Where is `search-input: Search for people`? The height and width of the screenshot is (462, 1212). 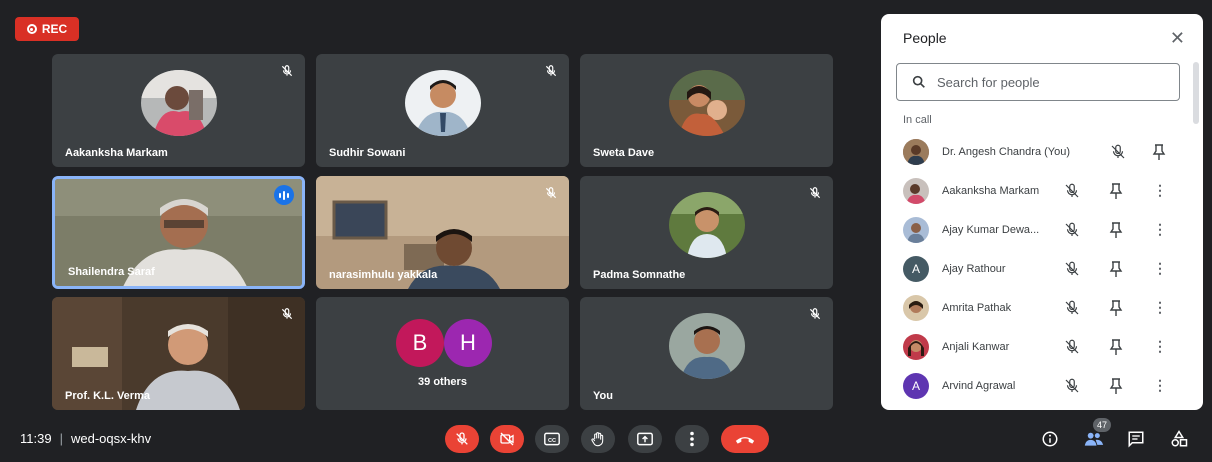 search-input: Search for people is located at coordinates (1038, 82).